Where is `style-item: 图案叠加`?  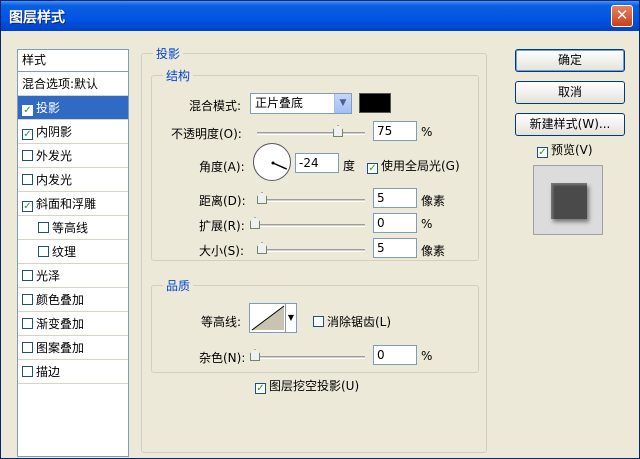
style-item: 图案叠加 is located at coordinates (73, 348).